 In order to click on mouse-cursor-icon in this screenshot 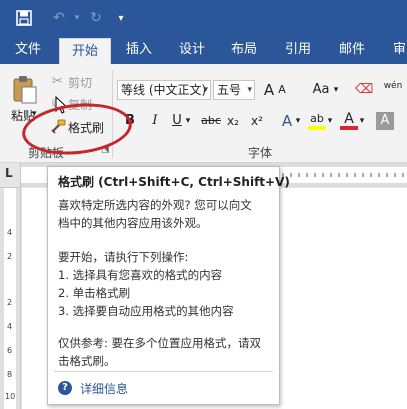, I will do `click(61, 106)`.